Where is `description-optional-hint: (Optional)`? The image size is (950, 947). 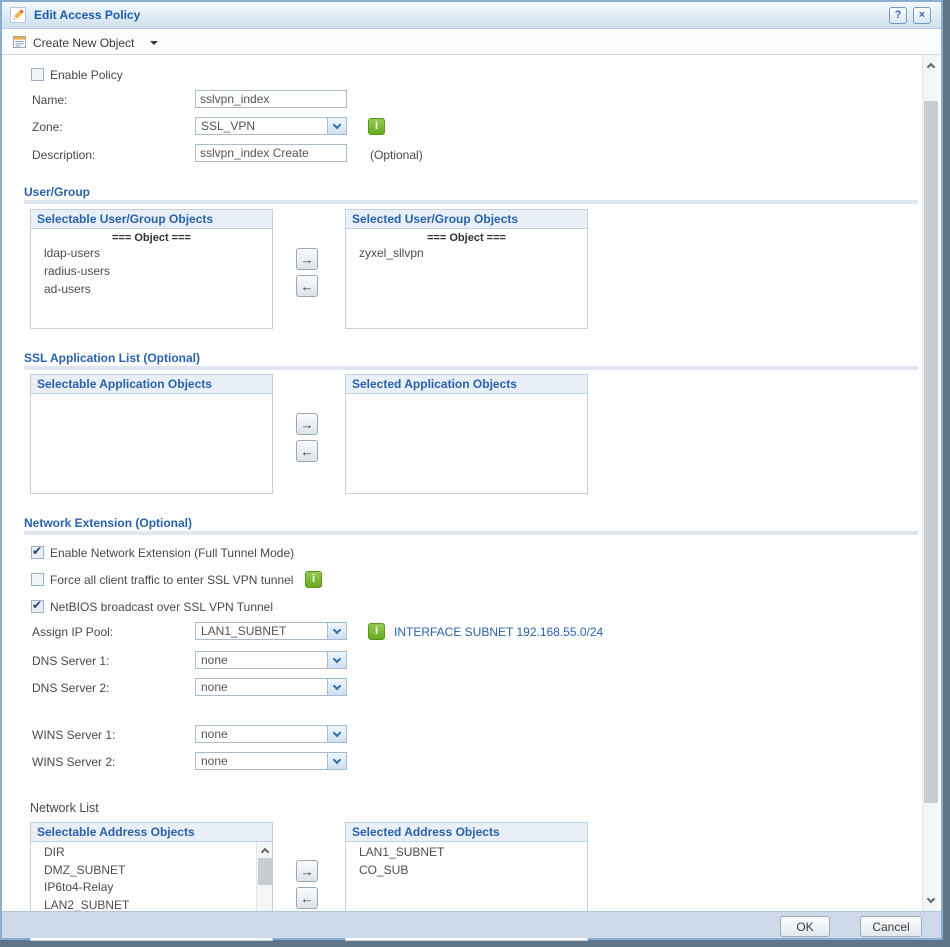 description-optional-hint: (Optional) is located at coordinates (396, 155).